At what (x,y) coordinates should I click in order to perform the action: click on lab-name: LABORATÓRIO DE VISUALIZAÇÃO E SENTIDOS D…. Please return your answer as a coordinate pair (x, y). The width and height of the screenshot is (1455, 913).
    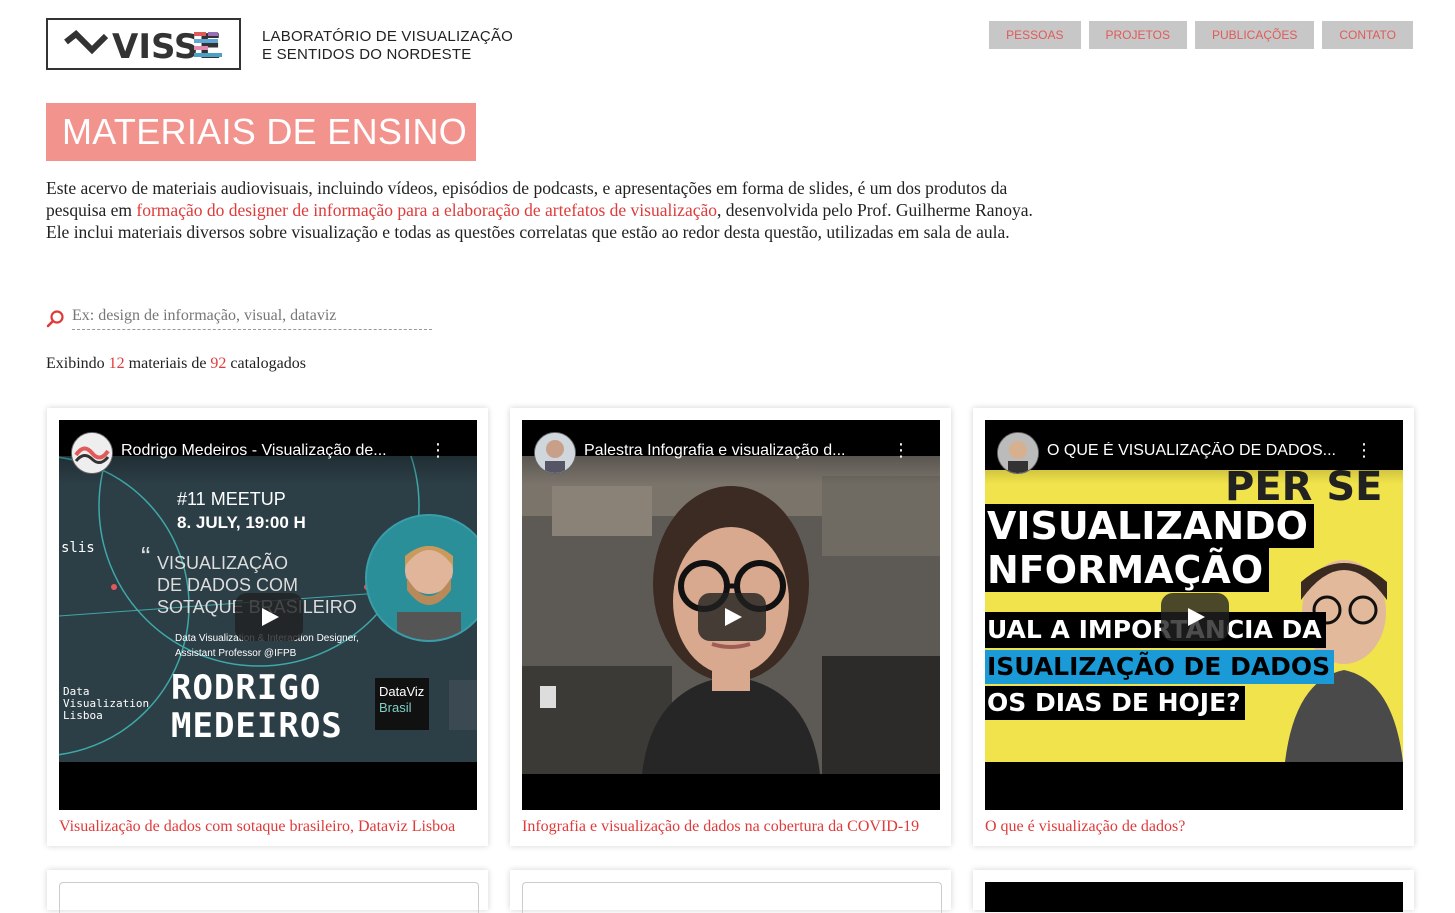
    Looking at the image, I should click on (387, 46).